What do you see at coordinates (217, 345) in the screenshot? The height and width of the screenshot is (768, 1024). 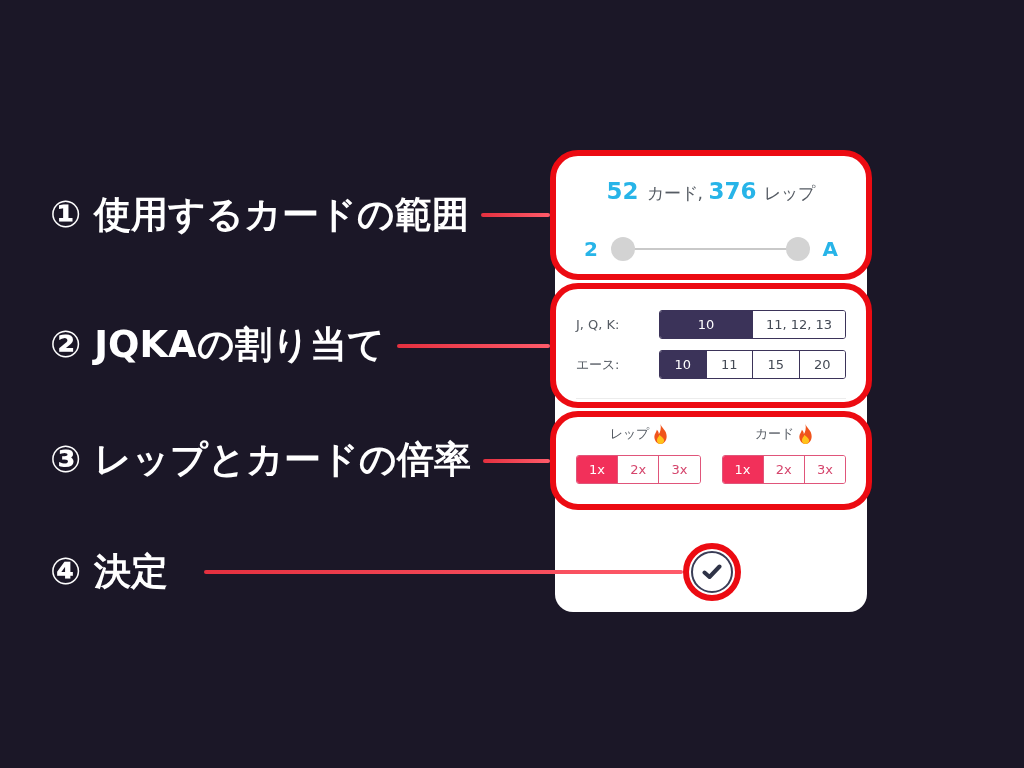 I see `callout-label: ② JQKAの割り当て` at bounding box center [217, 345].